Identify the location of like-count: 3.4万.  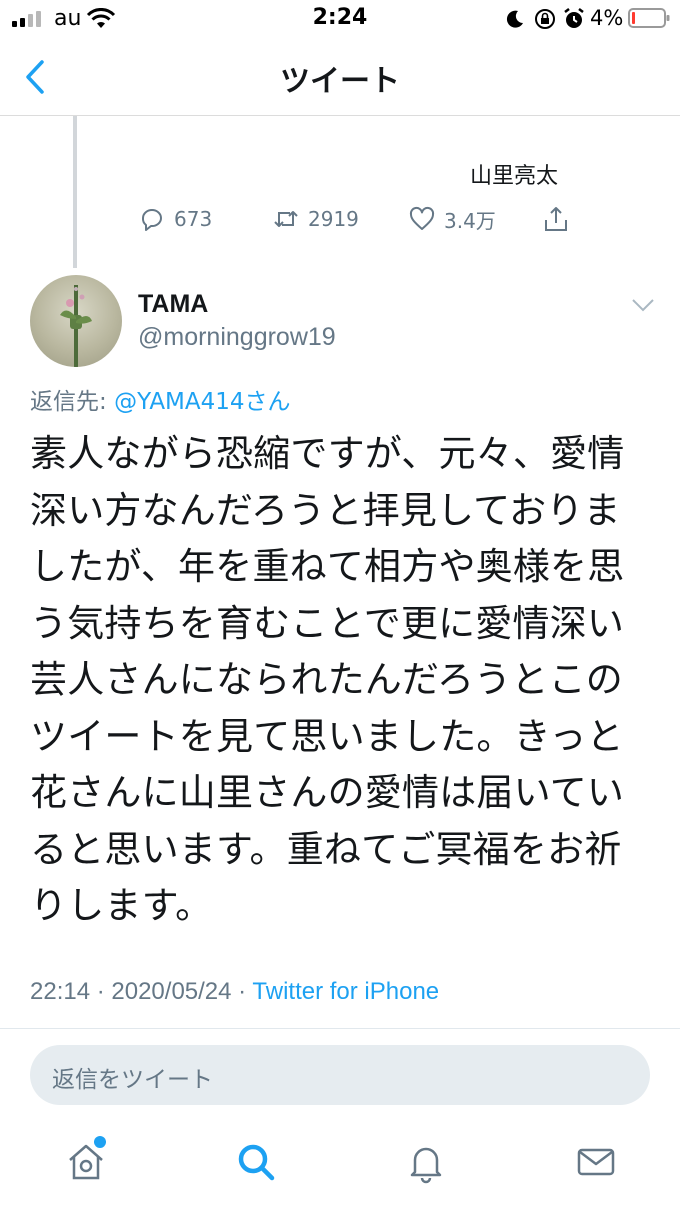
(470, 220).